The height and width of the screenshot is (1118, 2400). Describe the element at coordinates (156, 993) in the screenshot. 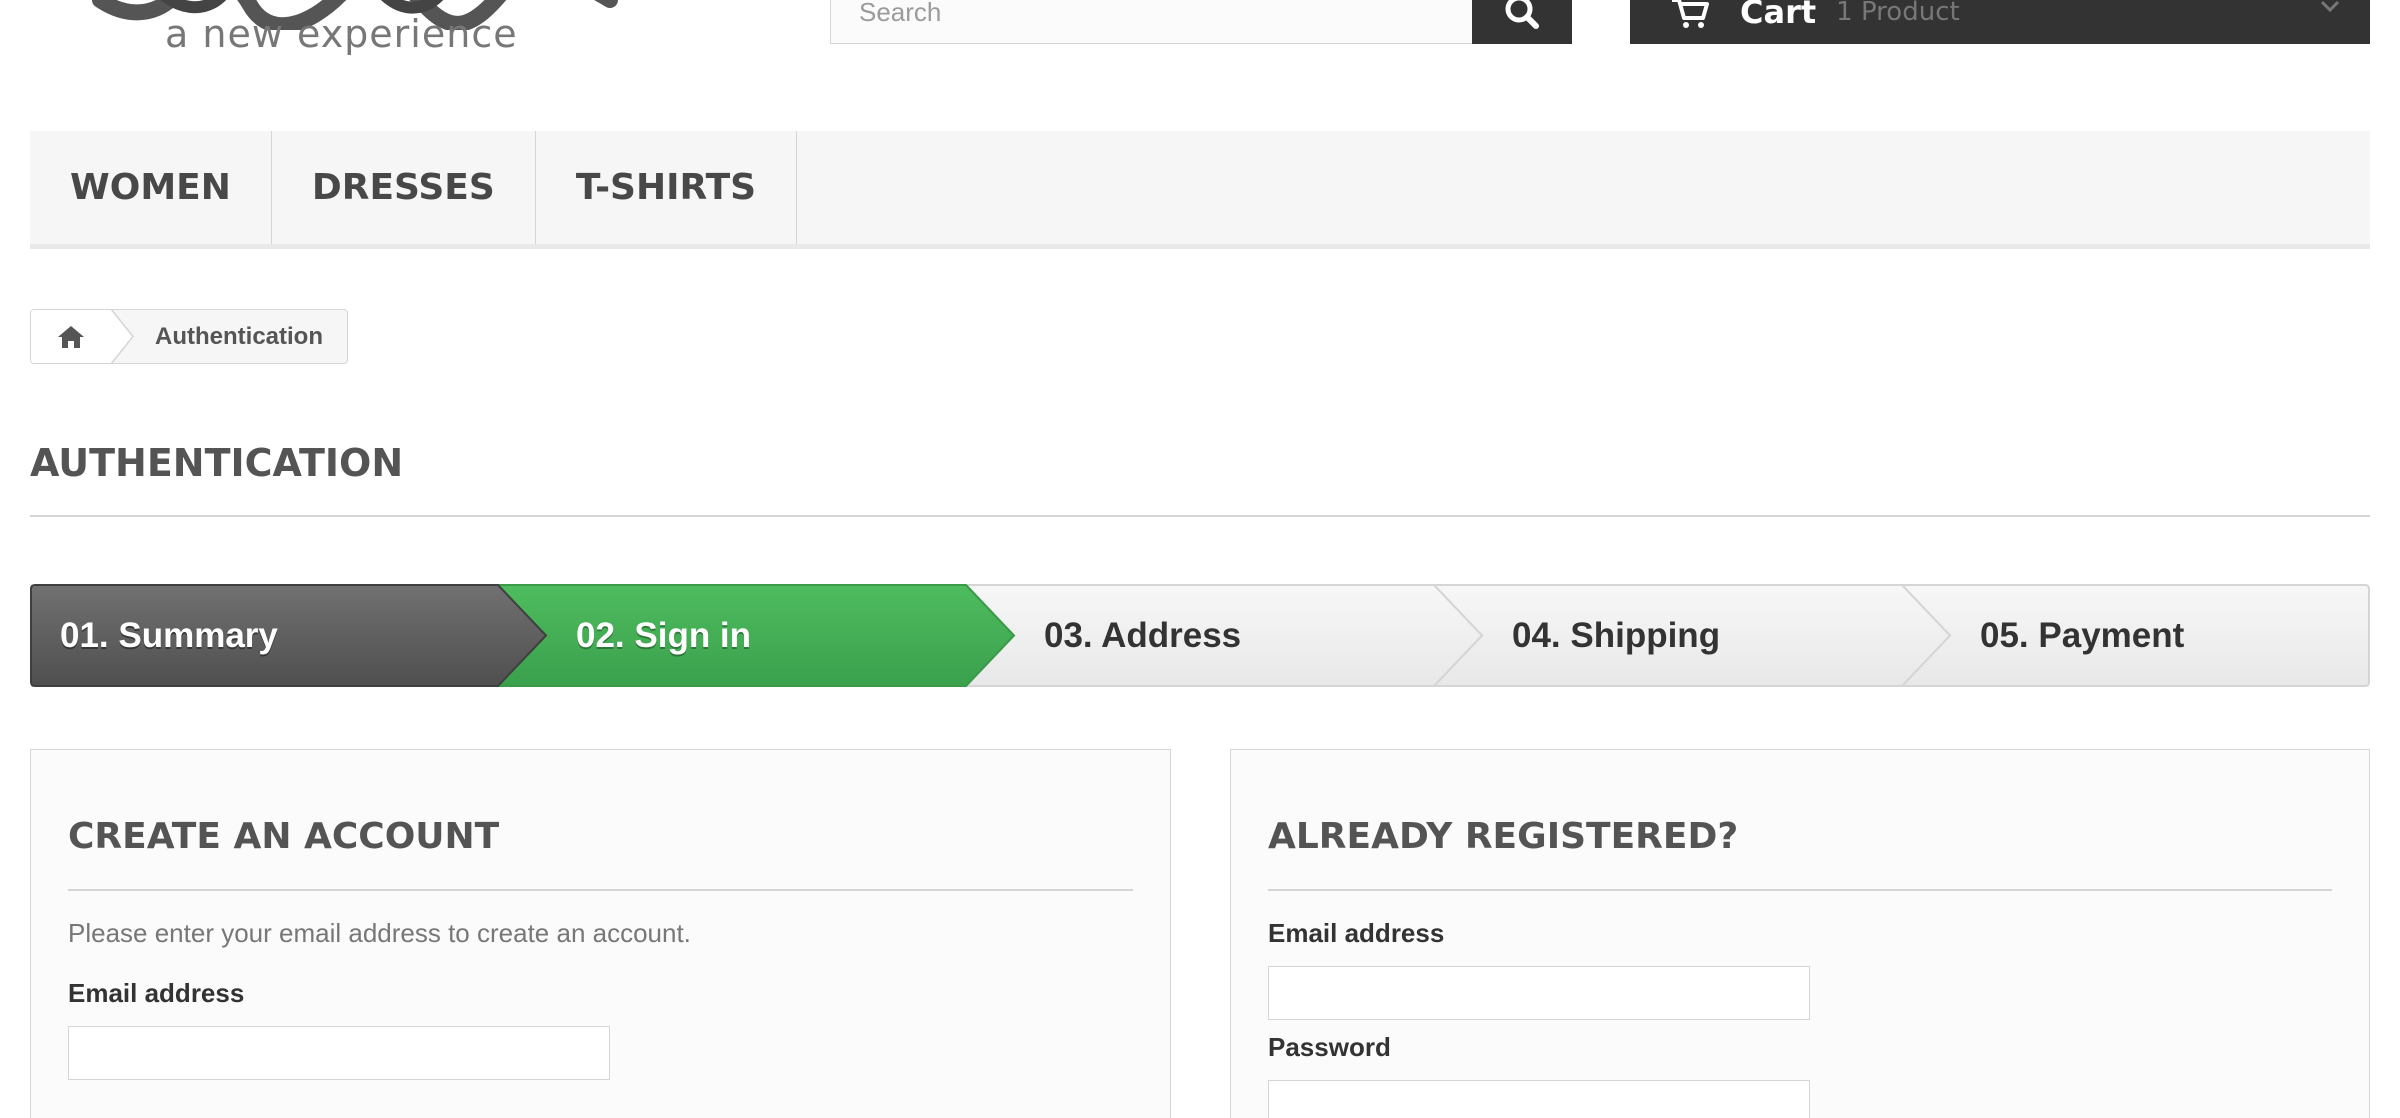

I see `create-email-label: Email address` at that location.